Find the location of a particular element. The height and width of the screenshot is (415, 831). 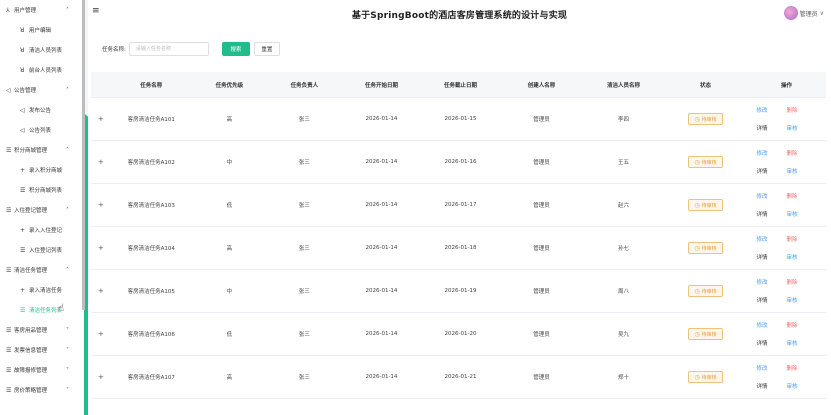

sidebar-item: ◁ 发布公告 is located at coordinates (42, 110).